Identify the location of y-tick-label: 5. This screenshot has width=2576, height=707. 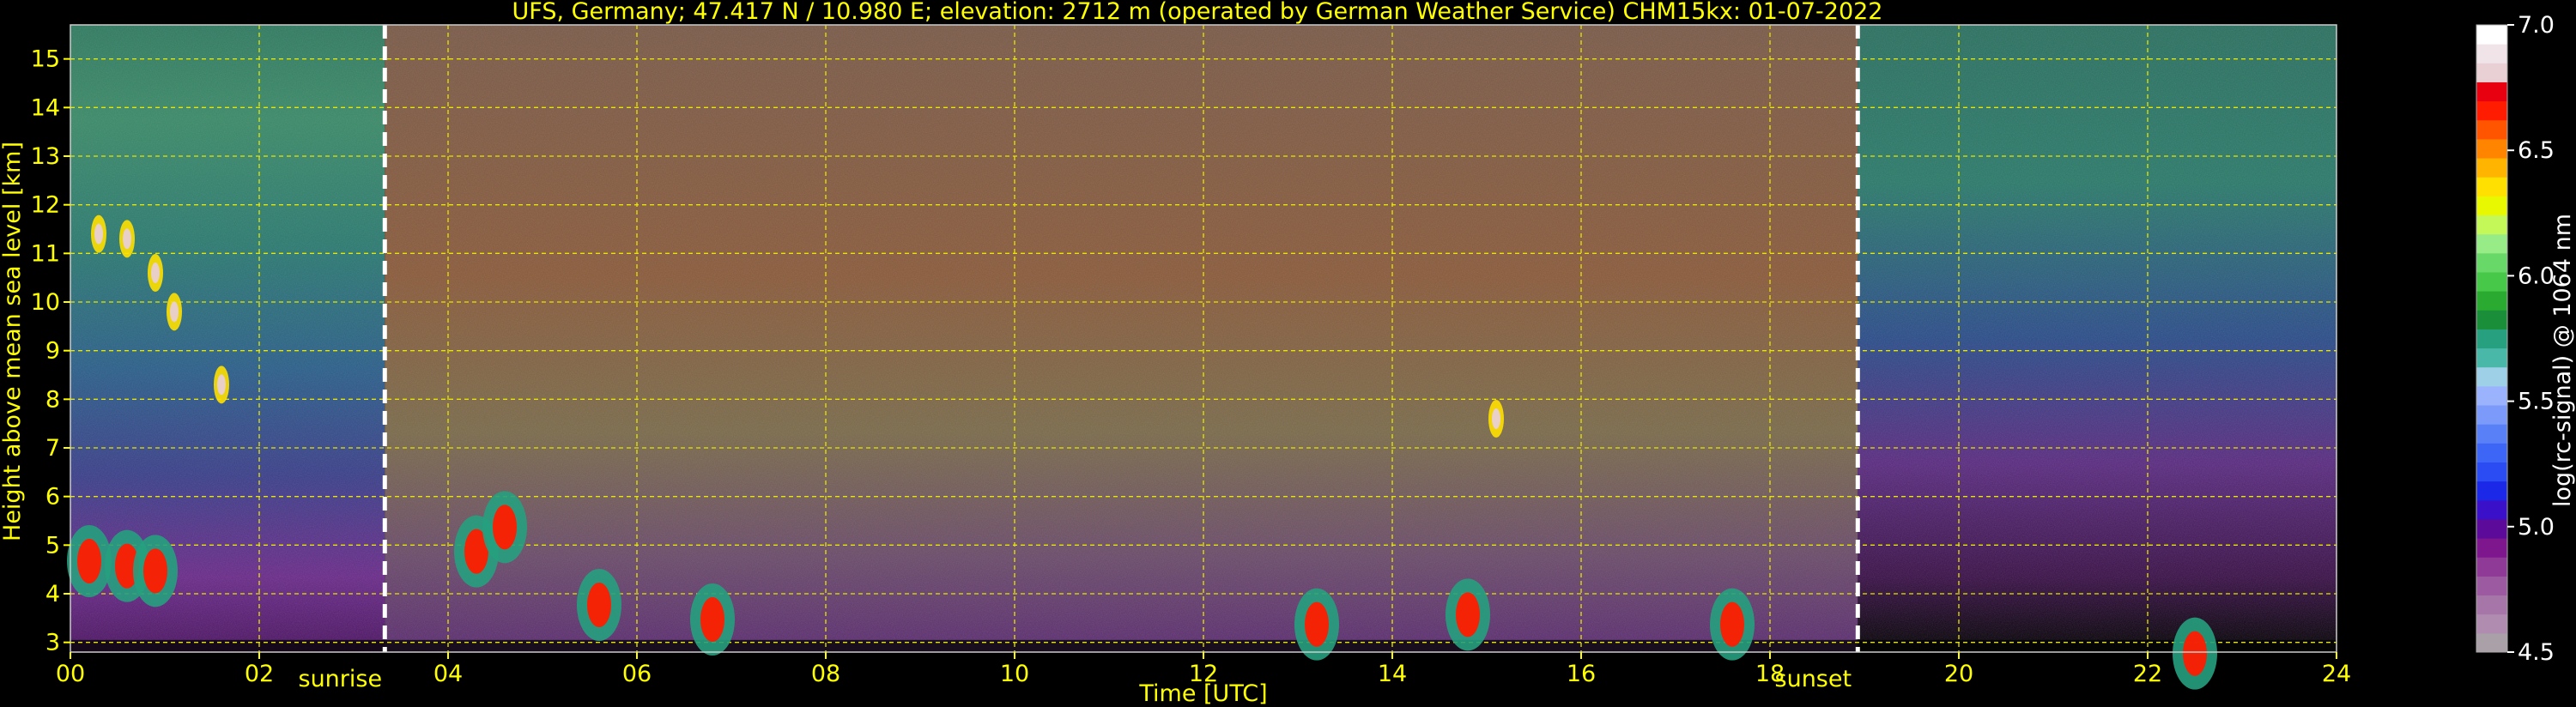
(52, 545).